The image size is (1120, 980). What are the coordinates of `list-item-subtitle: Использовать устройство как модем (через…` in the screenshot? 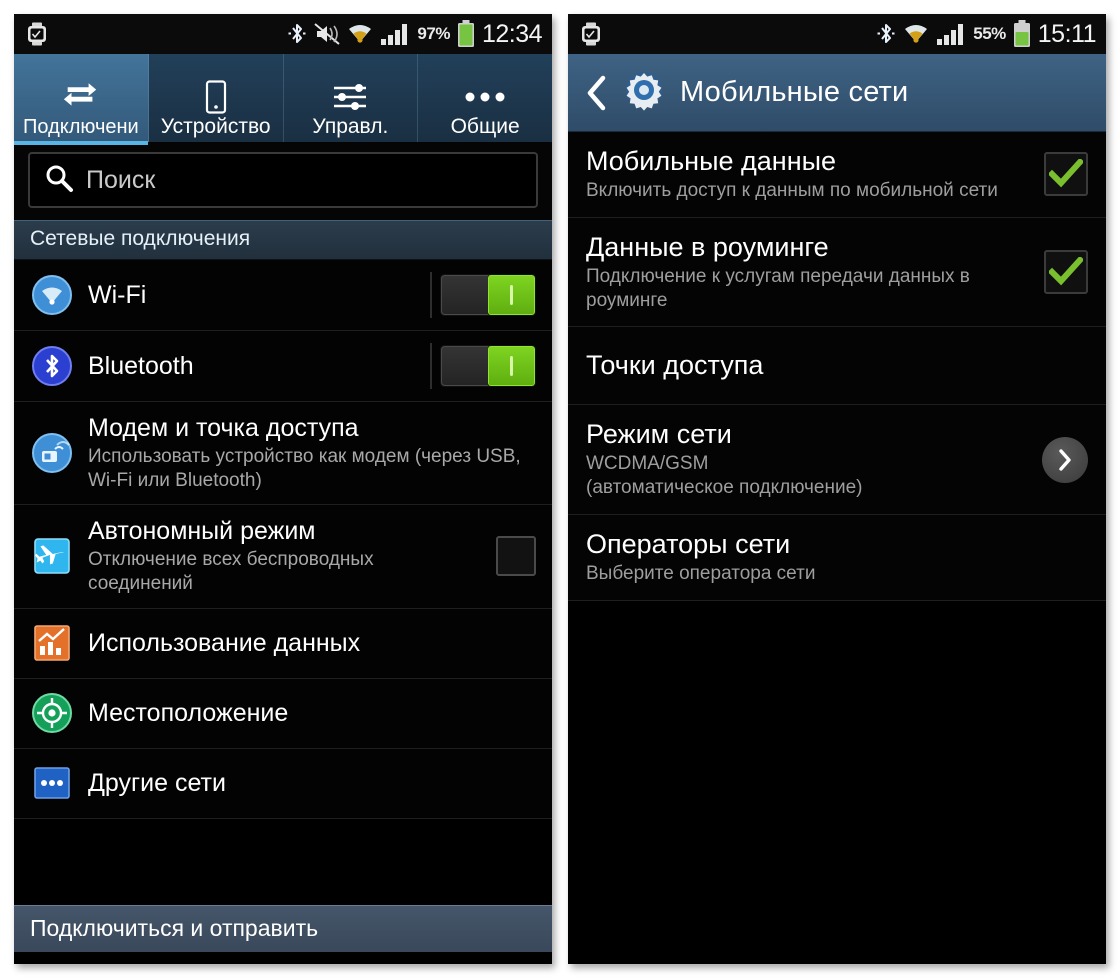 It's located at (304, 468).